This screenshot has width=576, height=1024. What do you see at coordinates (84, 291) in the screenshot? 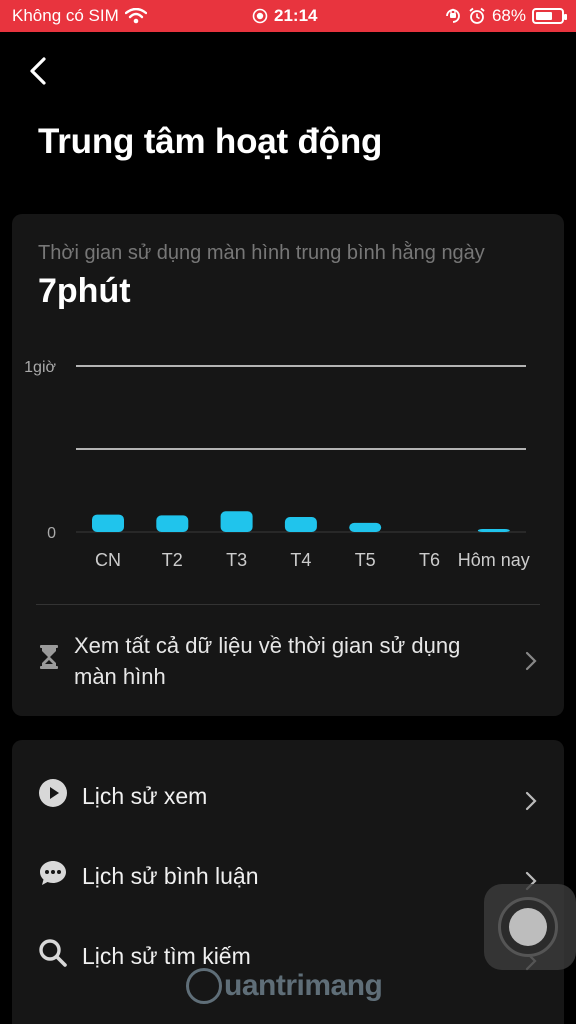
I see `screen-time-value: 7phút` at bounding box center [84, 291].